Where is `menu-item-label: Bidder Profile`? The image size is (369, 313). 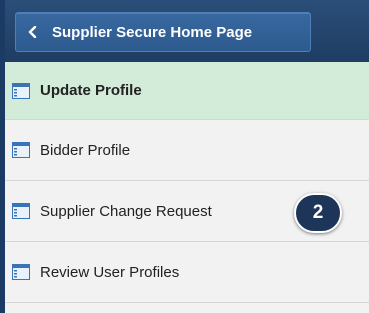
menu-item-label: Bidder Profile is located at coordinates (85, 150).